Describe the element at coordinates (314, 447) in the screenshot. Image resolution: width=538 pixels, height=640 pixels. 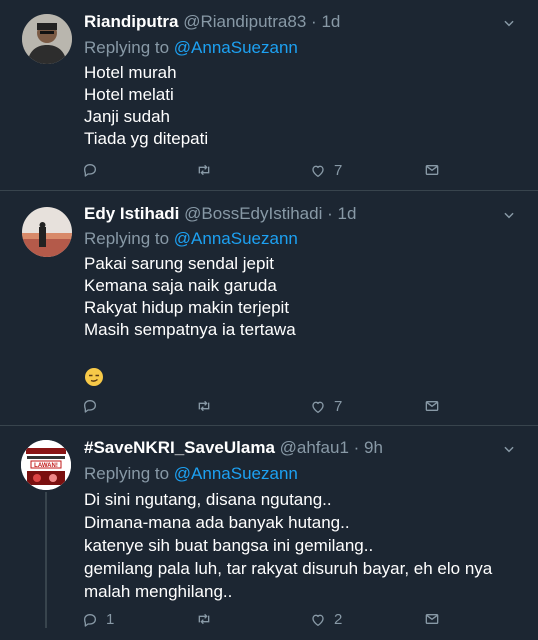
I see `user-handle: @ahfau1` at that location.